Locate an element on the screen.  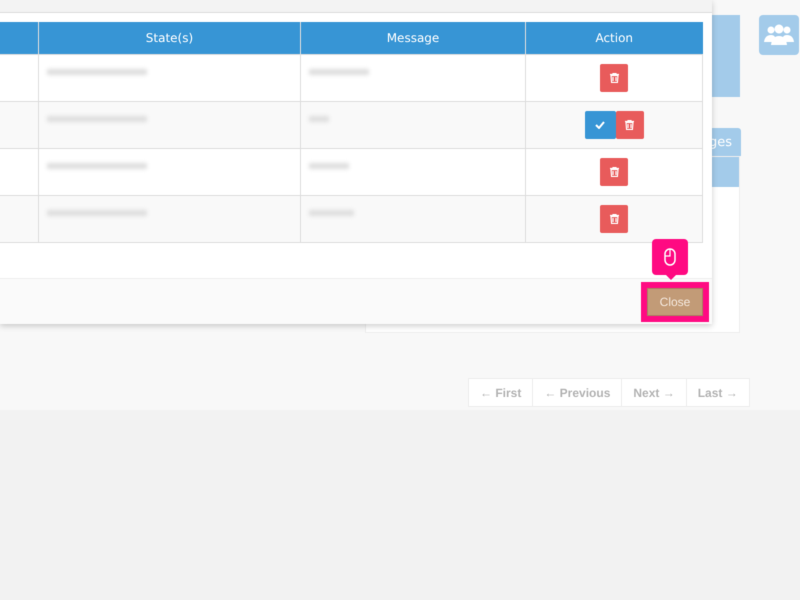
column-header is located at coordinates (19, 38).